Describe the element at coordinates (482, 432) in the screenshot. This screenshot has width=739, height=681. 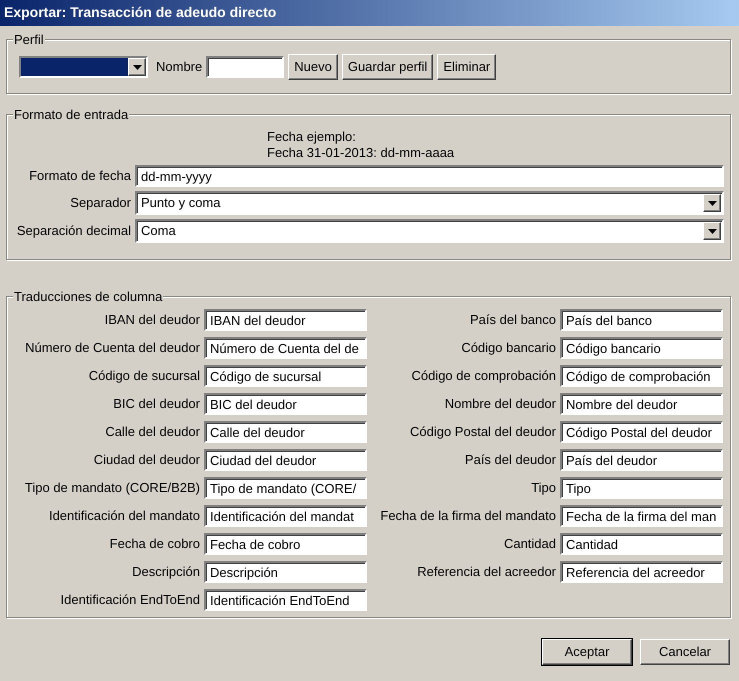
I see `field-label: Código Postal del deudor` at that location.